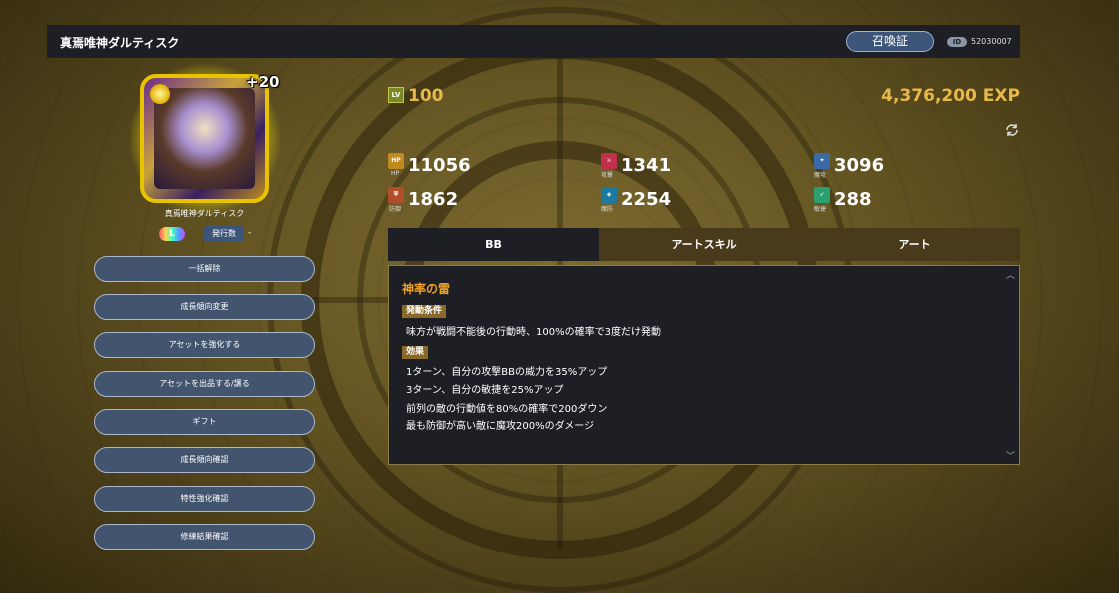  I want to click on issue-count-value: -, so click(250, 233).